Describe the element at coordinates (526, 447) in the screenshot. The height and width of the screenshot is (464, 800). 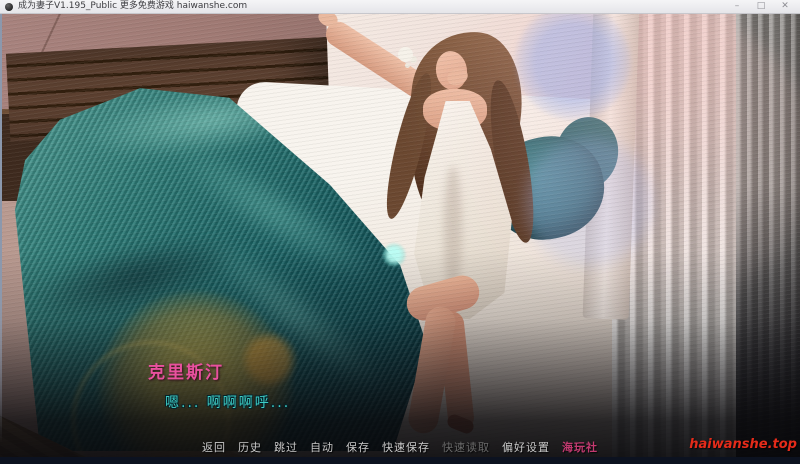
I see `menu-preferences: 偏好设置` at that location.